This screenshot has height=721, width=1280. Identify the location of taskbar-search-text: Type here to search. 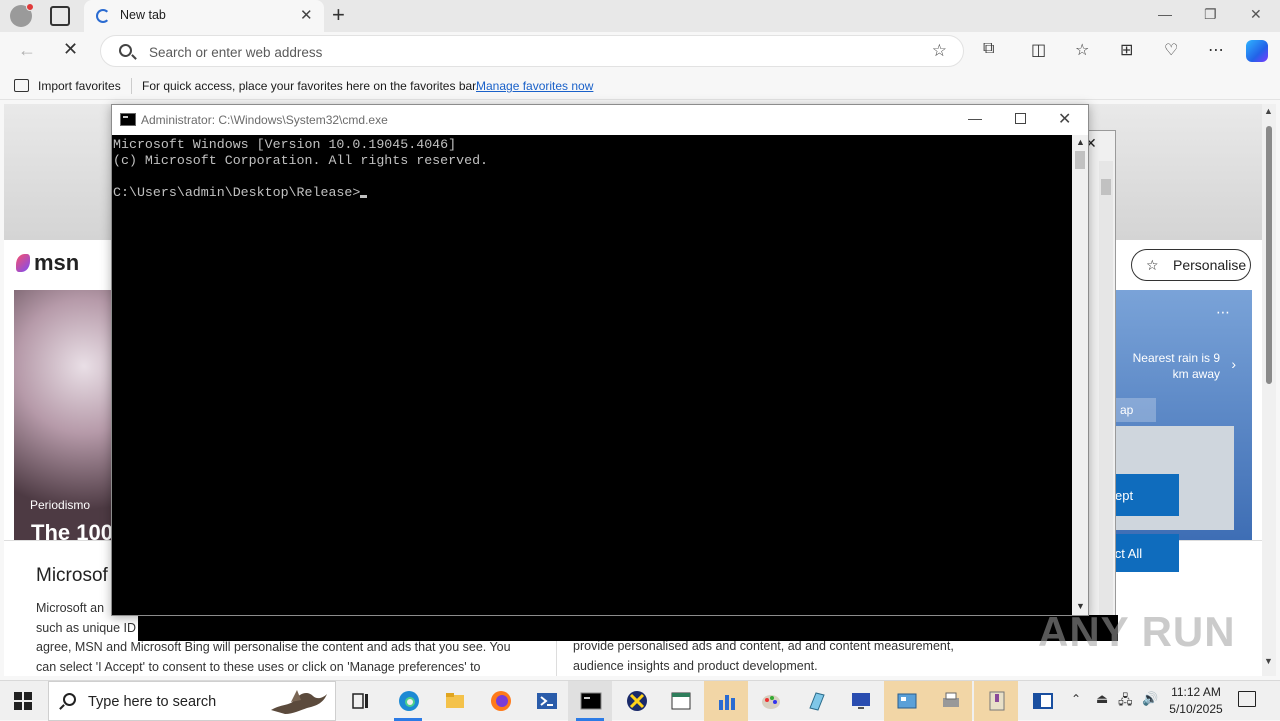
(152, 702).